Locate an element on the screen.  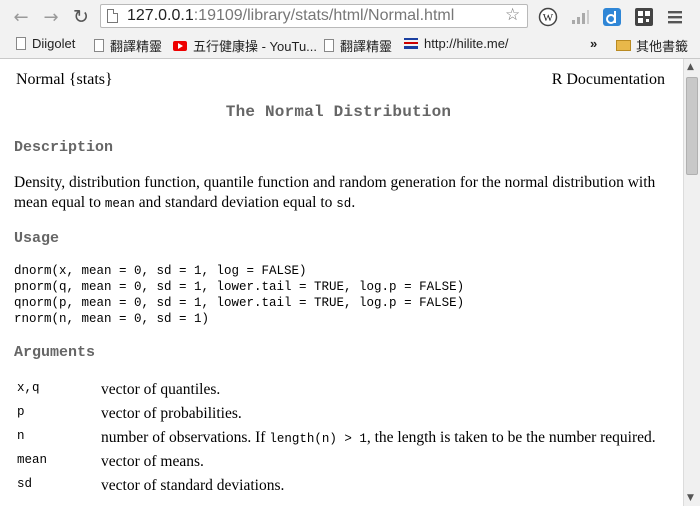
description-heading: Description is located at coordinates (64, 147).